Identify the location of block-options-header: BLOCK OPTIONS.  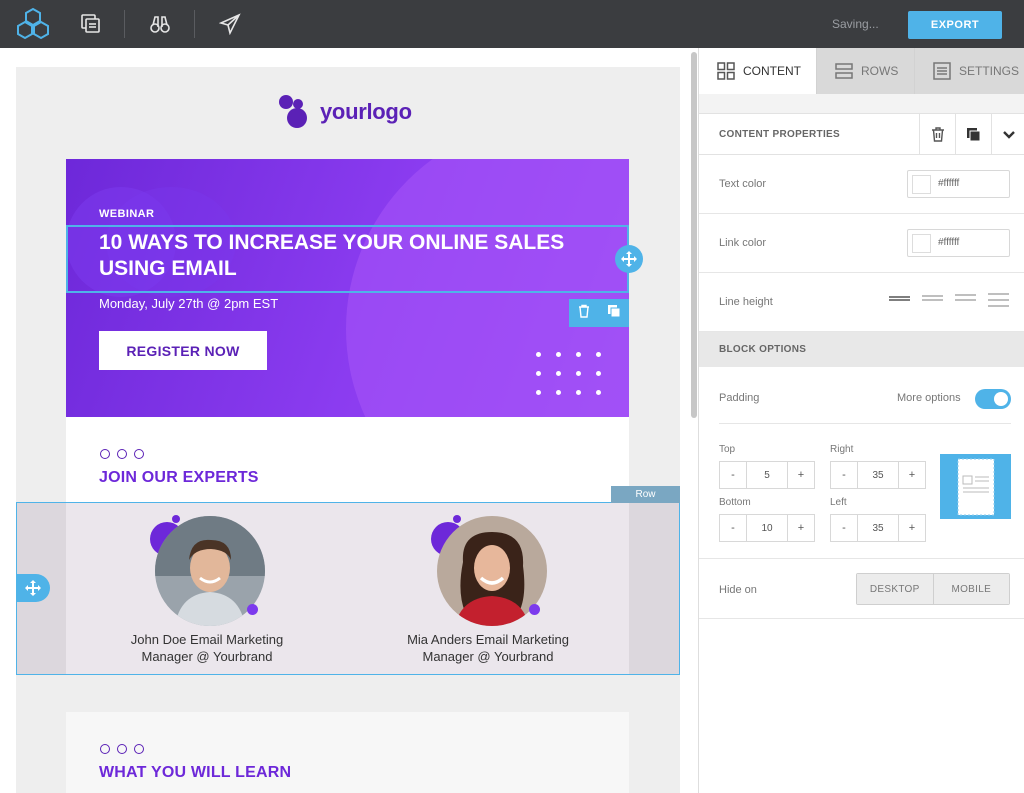
(861, 349).